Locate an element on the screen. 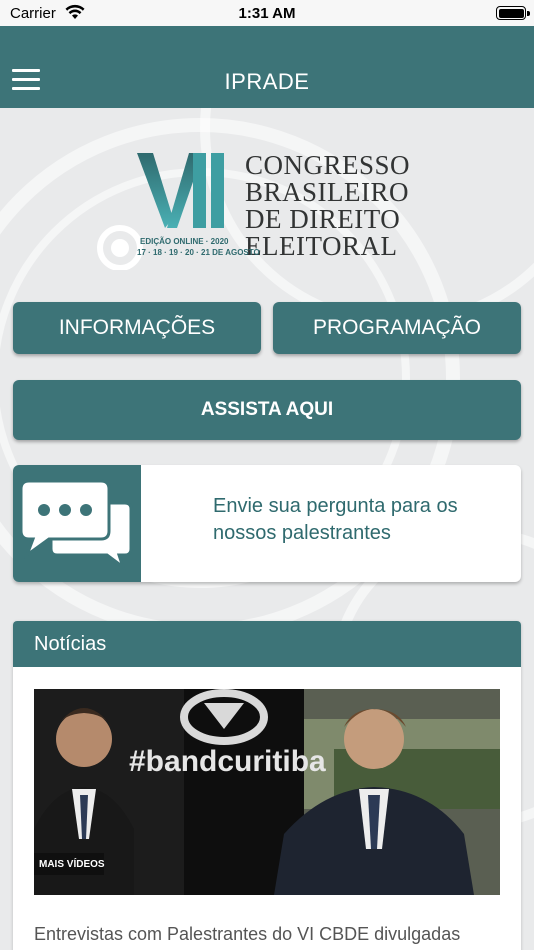 This screenshot has width=534, height=950. battery-icon is located at coordinates (513, 13).